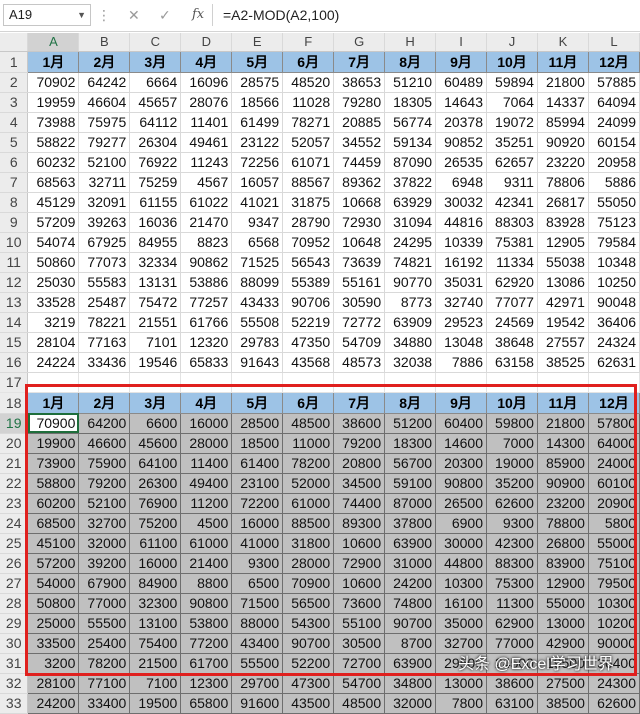 The image size is (640, 714). I want to click on data-cell: 48520, so click(308, 82).